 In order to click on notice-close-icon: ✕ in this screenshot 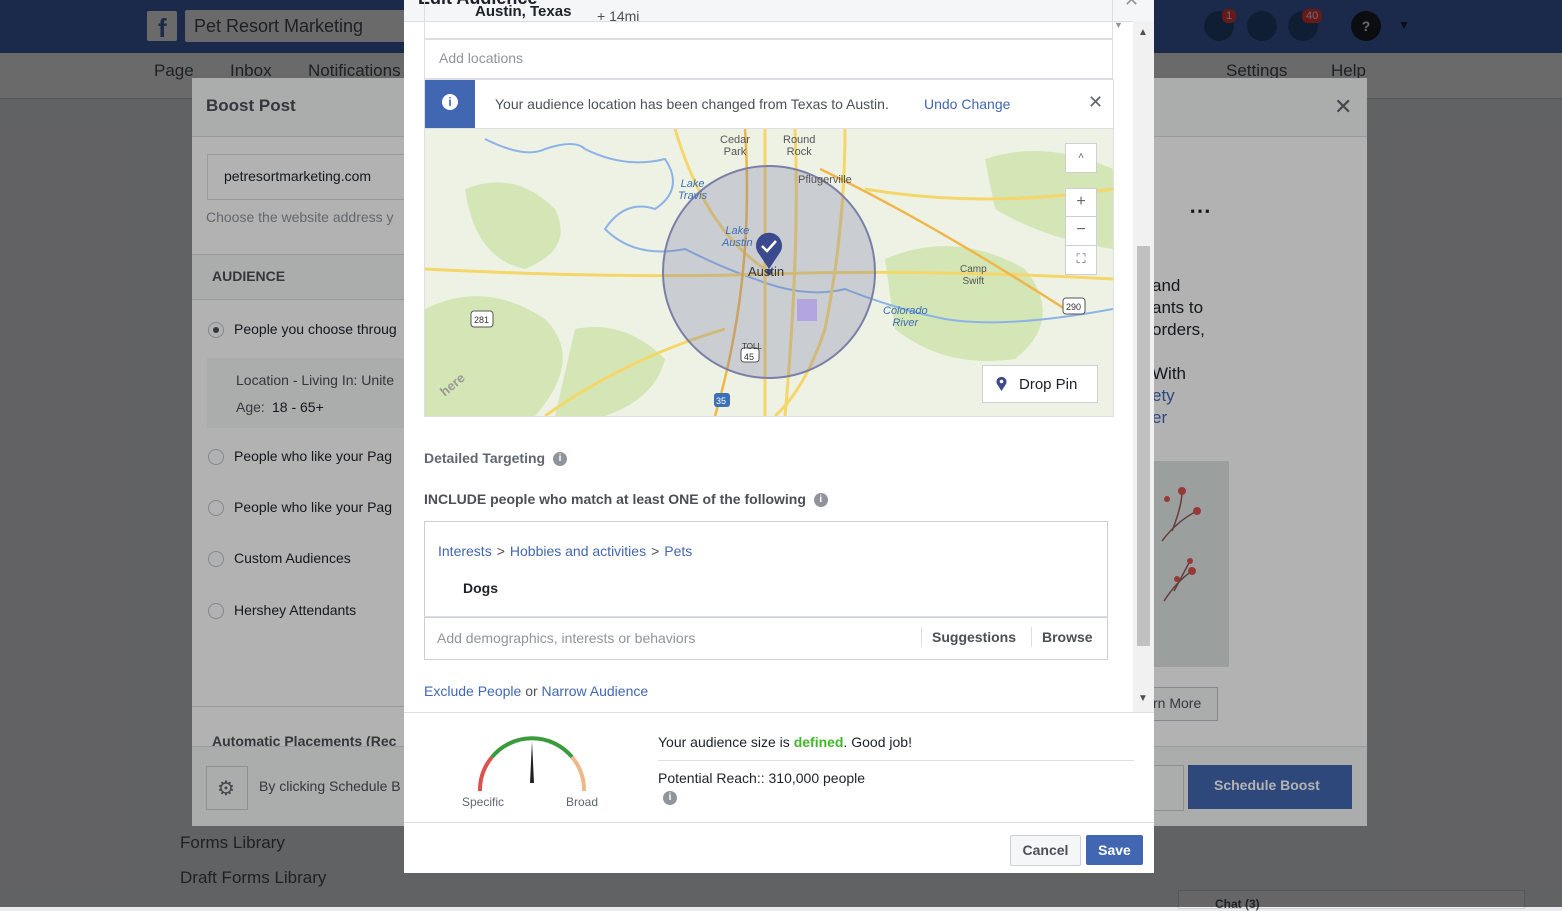, I will do `click(1095, 102)`.